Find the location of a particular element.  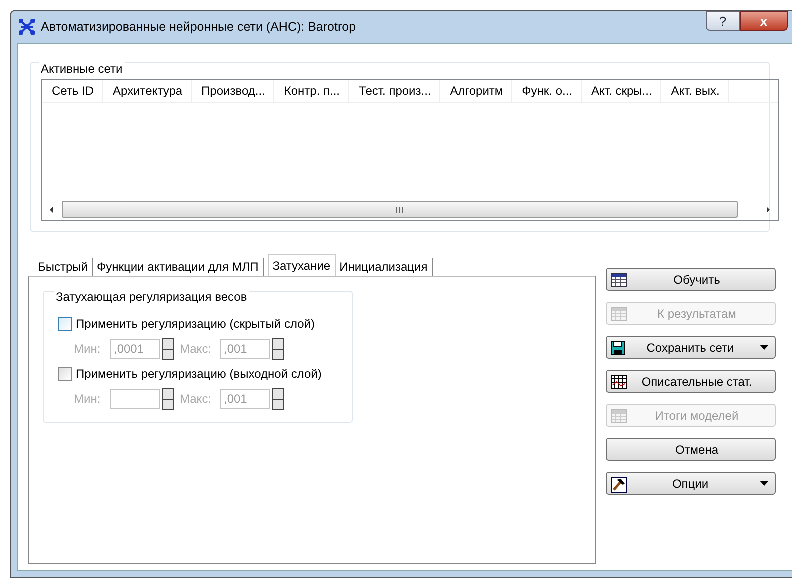

group-title: Активные сети is located at coordinates (82, 69).